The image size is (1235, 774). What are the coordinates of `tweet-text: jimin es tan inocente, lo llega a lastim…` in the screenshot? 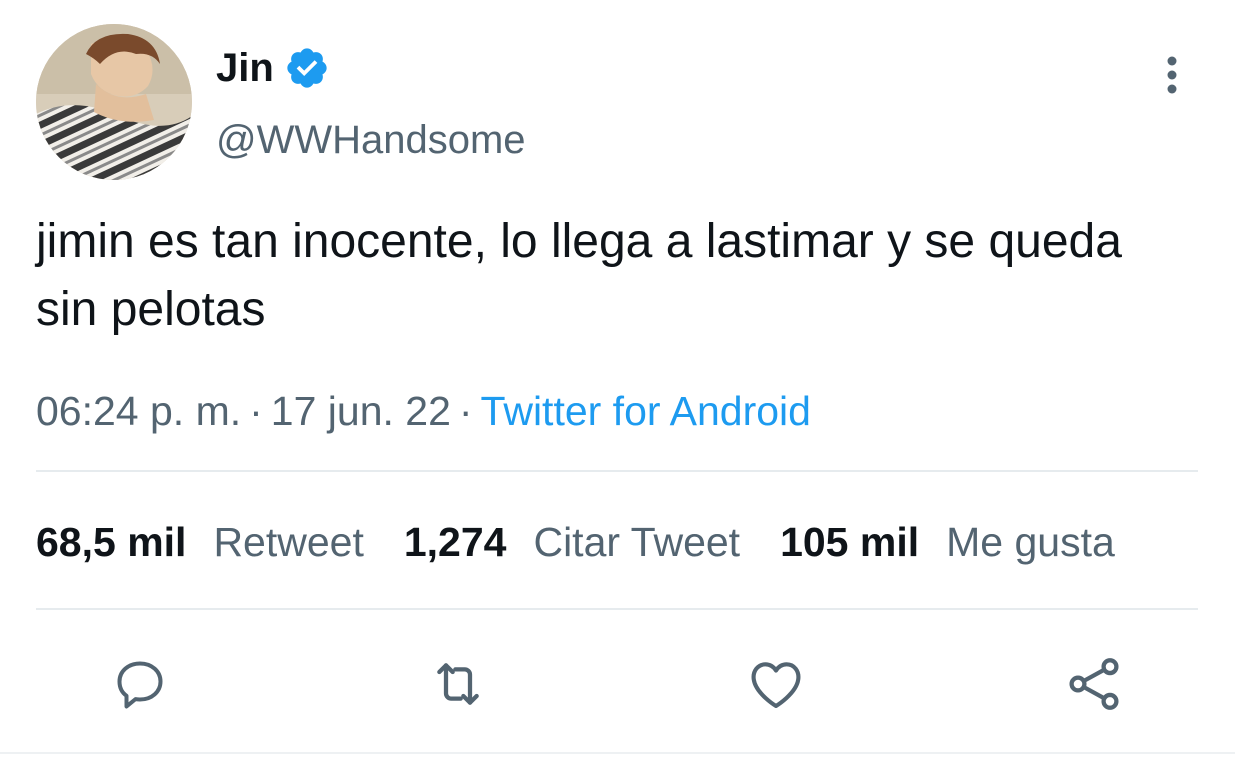 It's located at (586, 275).